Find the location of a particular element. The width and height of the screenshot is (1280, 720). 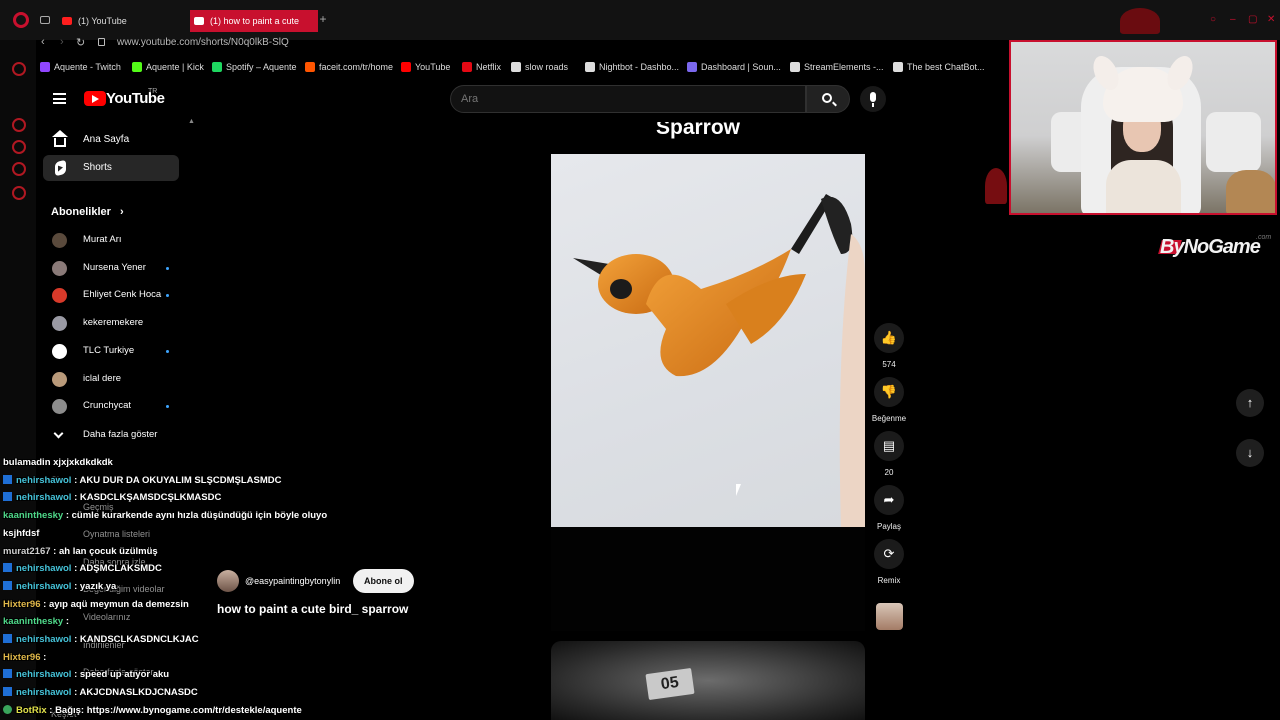

dislike-action: 👎 Beğenme is located at coordinates (889, 400).